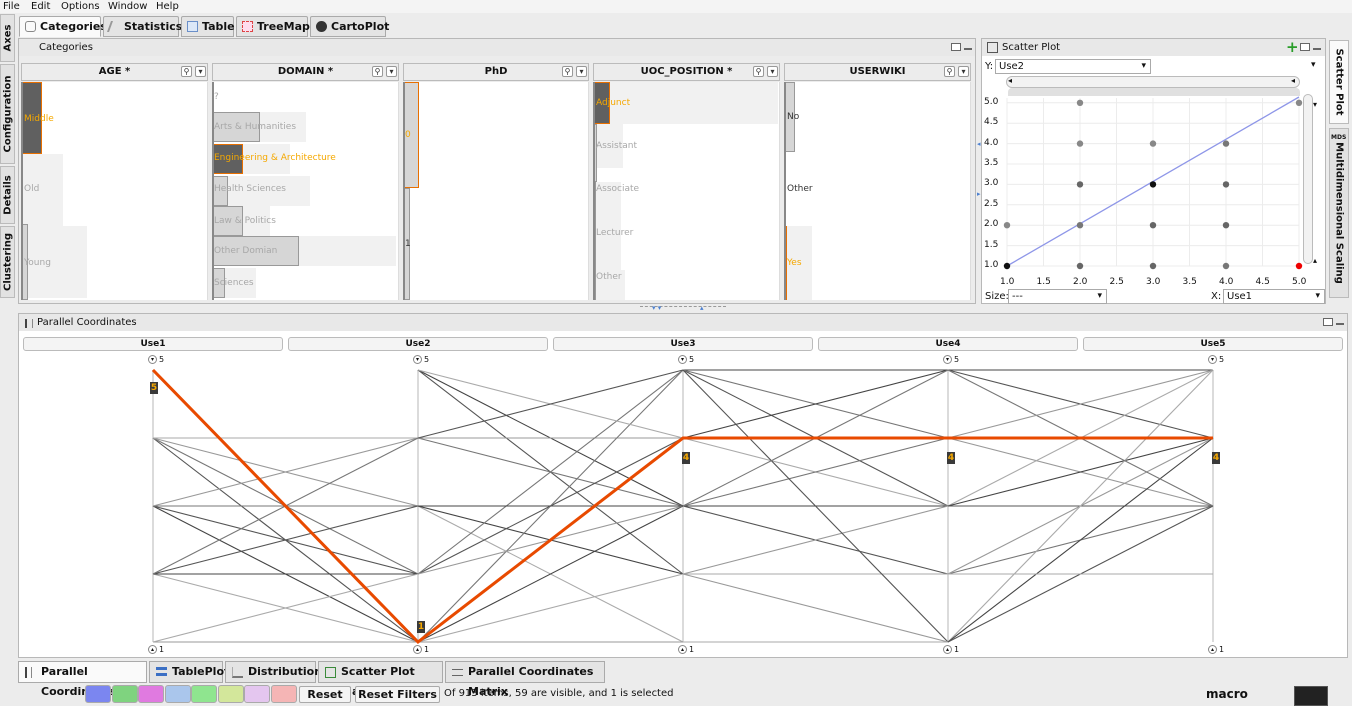 This screenshot has width=1352, height=706. Describe the element at coordinates (7, 262) in the screenshot. I see `side-tab-clustering: Clustering` at that location.